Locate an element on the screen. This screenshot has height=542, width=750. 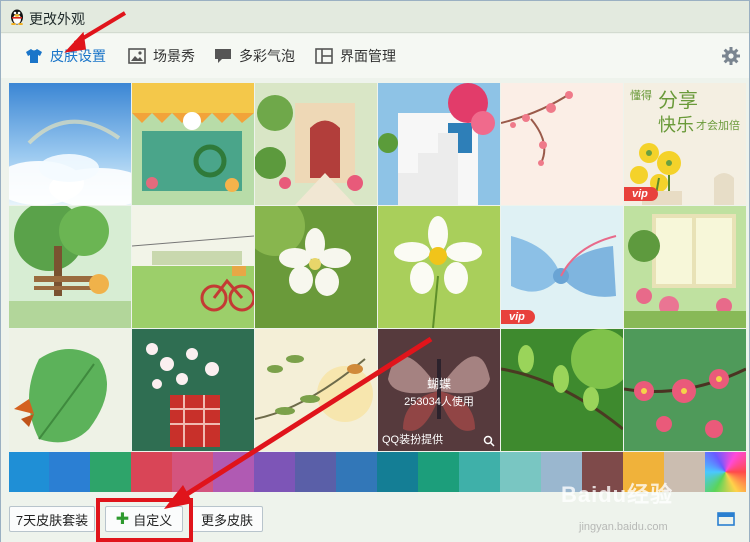
skin-text: 才会加倍 is located at coordinates (718, 125).